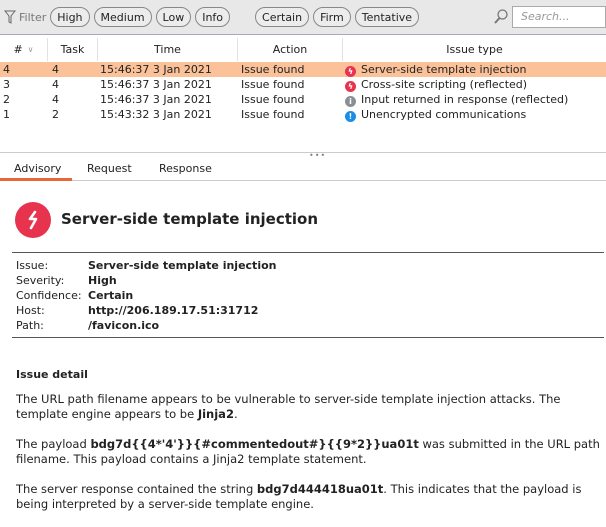 Image resolution: width=606 pixels, height=527 pixels. What do you see at coordinates (6, 114) in the screenshot?
I see `row-num: 1` at bounding box center [6, 114].